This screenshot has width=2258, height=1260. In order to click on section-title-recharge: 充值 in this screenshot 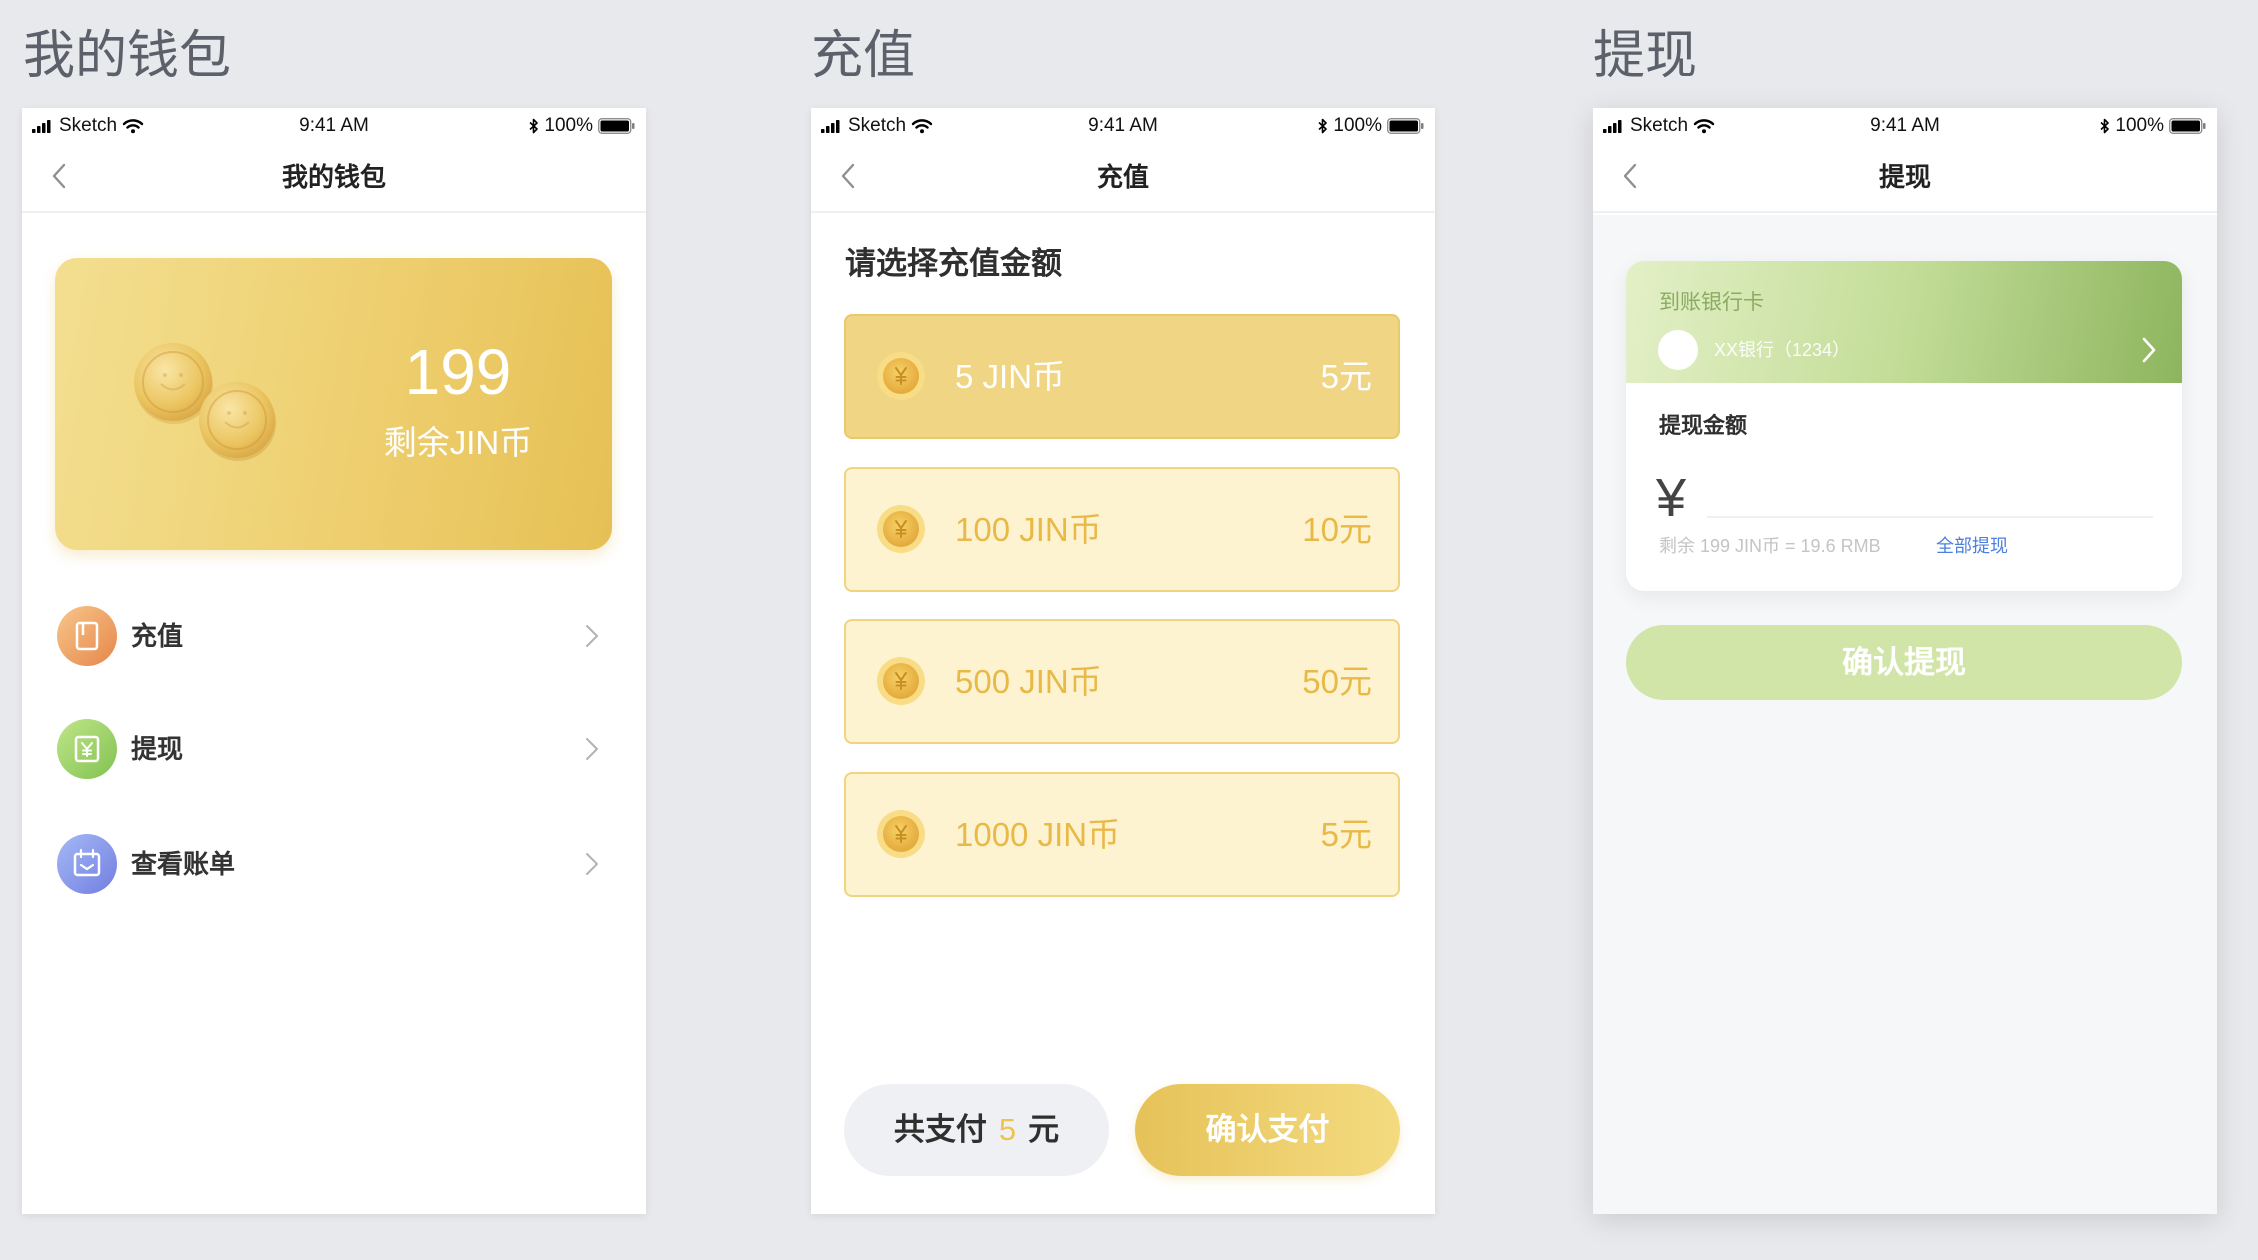, I will do `click(863, 56)`.